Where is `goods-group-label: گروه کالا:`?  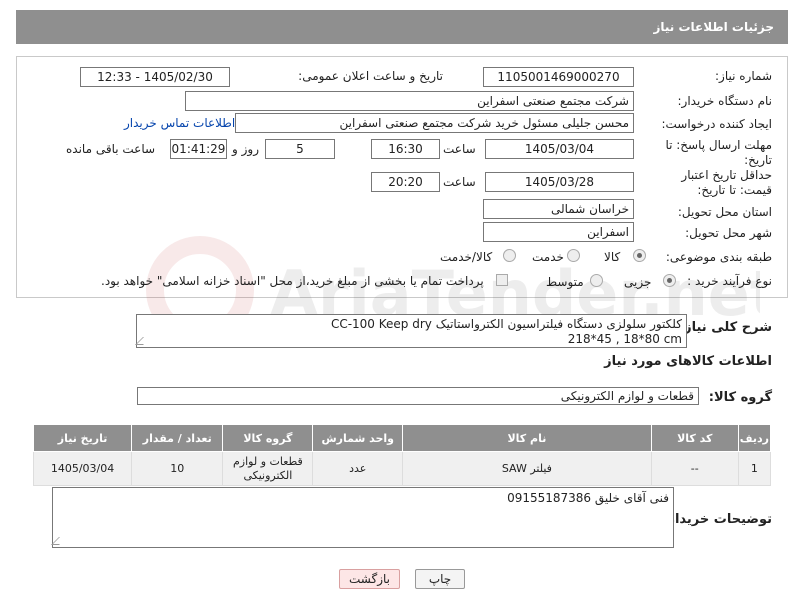
goods-group-label: گروه کالا: is located at coordinates (740, 397).